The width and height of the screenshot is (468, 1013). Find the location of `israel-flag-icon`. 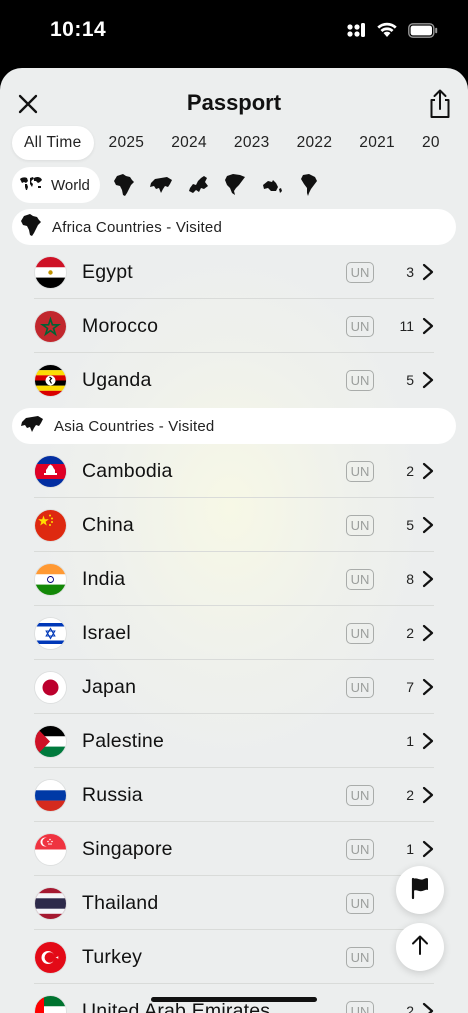

israel-flag-icon is located at coordinates (50, 633).